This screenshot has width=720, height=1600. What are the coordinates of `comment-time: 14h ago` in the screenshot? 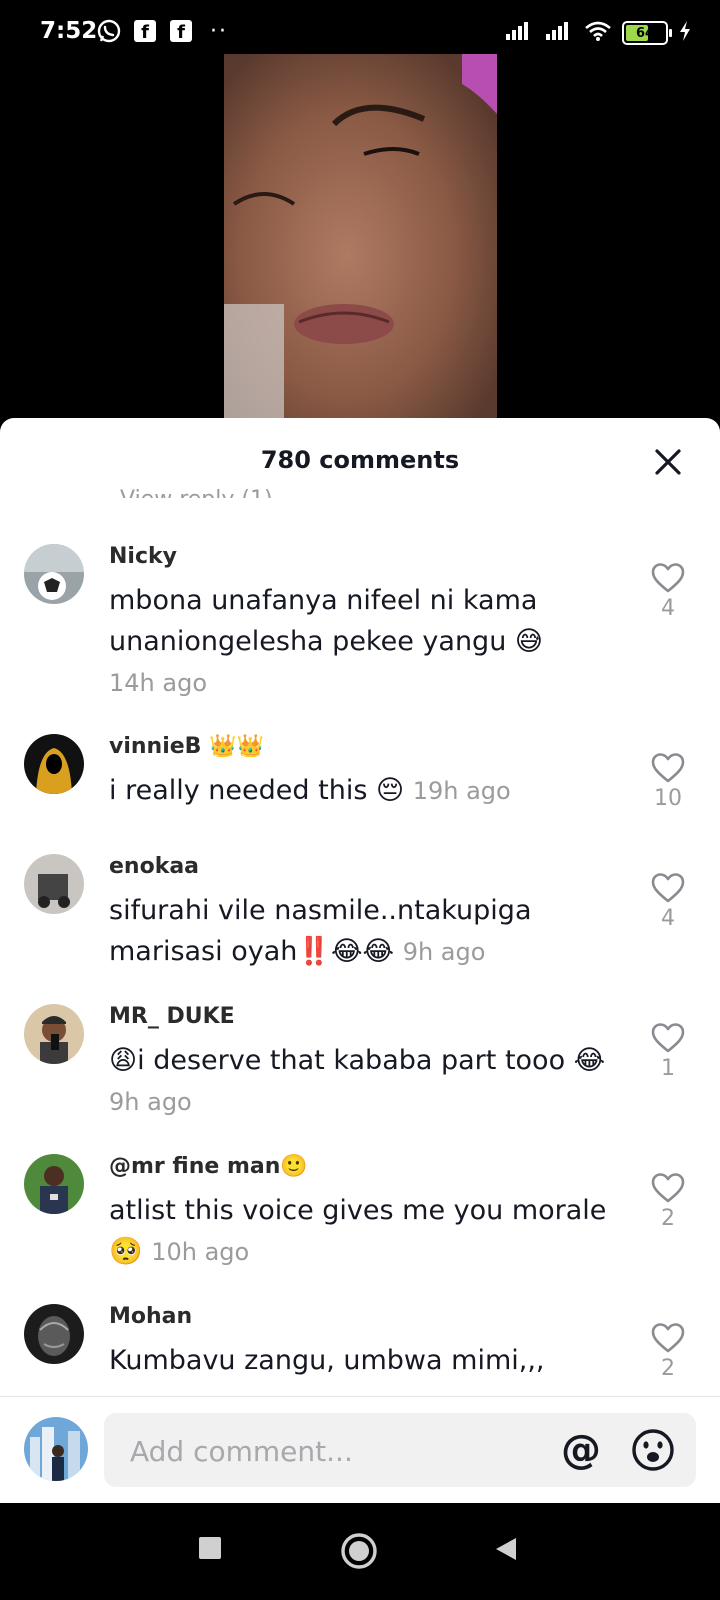 It's located at (158, 683).